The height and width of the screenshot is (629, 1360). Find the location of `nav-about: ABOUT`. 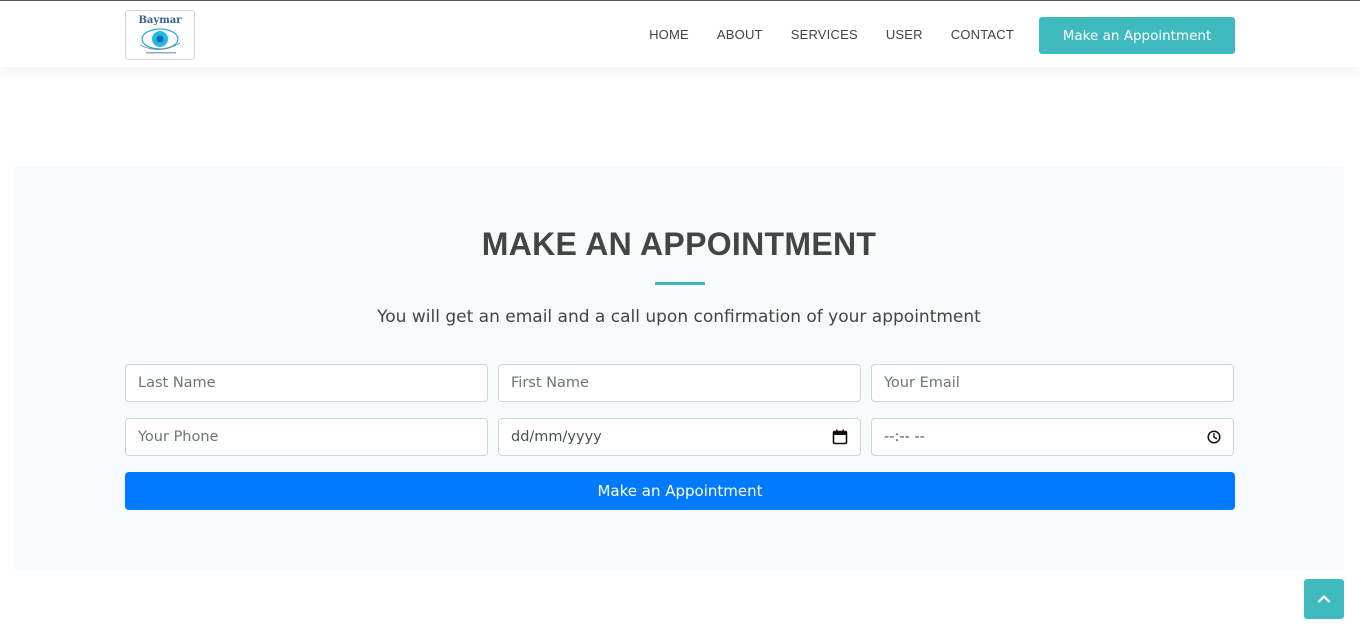

nav-about: ABOUT is located at coordinates (740, 34).